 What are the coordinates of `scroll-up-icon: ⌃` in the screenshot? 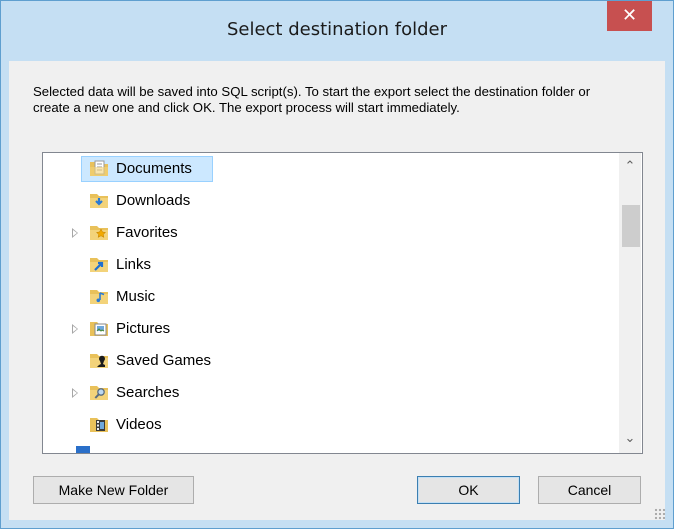 It's located at (630, 167).